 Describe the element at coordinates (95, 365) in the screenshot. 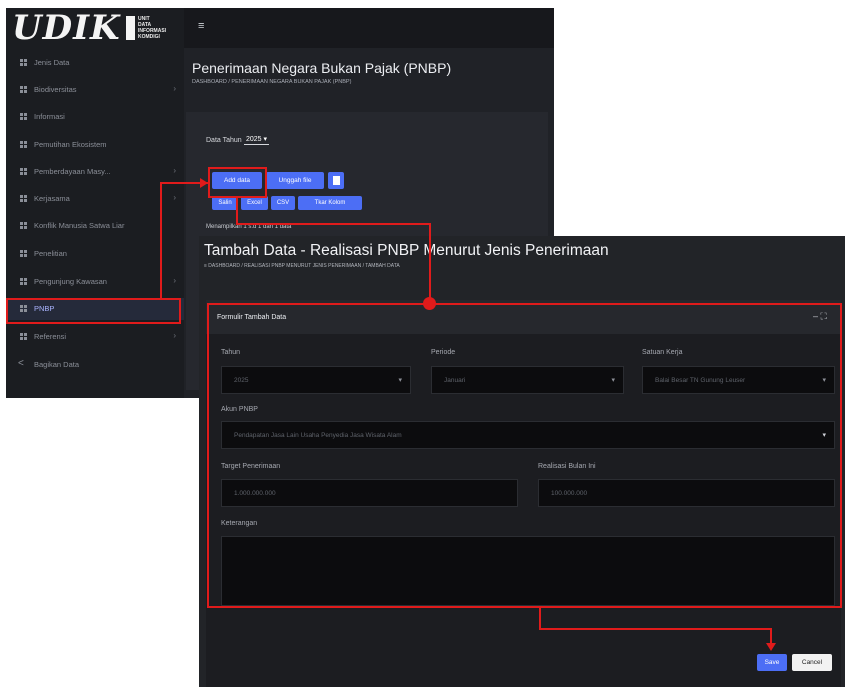

I see `sidebar-item-bagikan-data: < Bagikan Data` at that location.